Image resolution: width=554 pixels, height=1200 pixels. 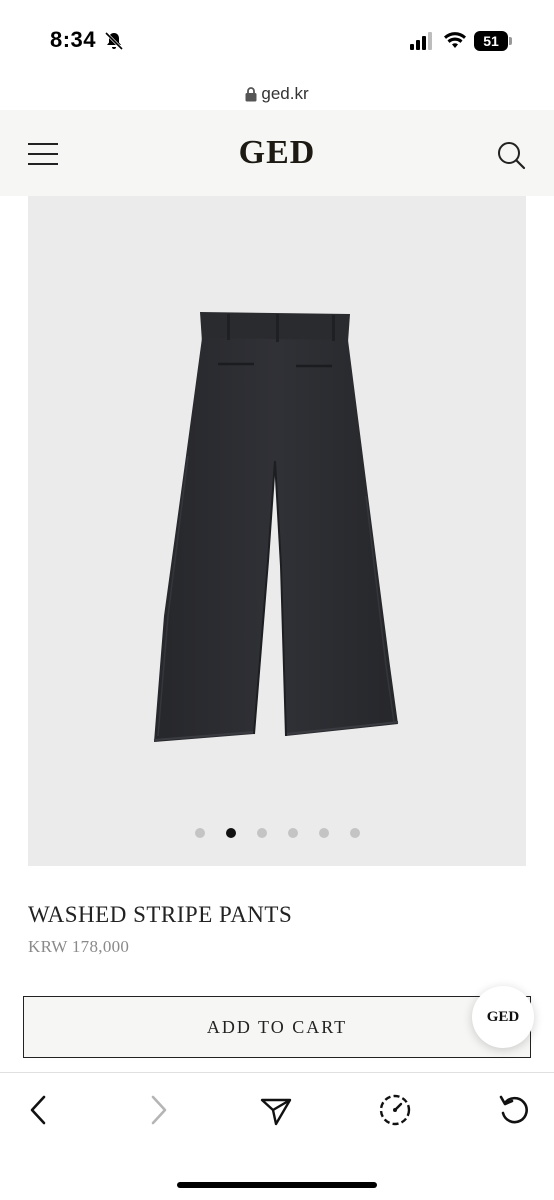 What do you see at coordinates (276, 1110) in the screenshot?
I see `share-icon` at bounding box center [276, 1110].